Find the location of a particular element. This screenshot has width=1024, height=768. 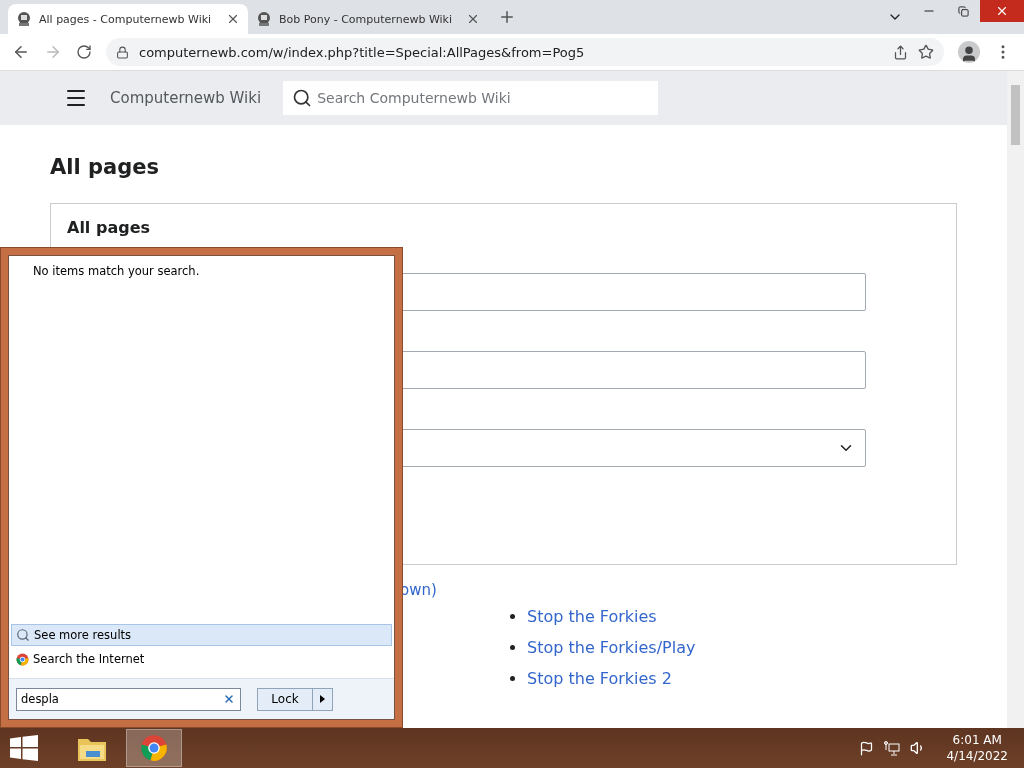

clear-icon is located at coordinates (229, 698).